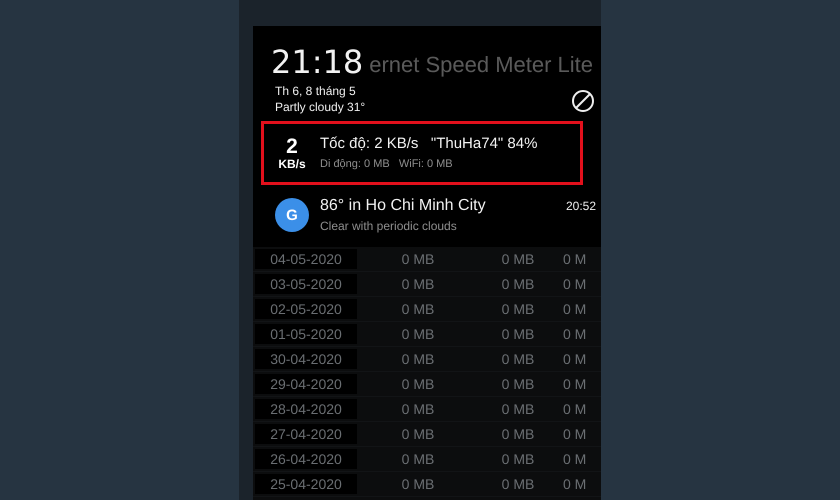 The width and height of the screenshot is (840, 500). What do you see at coordinates (317, 62) in the screenshot?
I see `clock-time: 21:18` at bounding box center [317, 62].